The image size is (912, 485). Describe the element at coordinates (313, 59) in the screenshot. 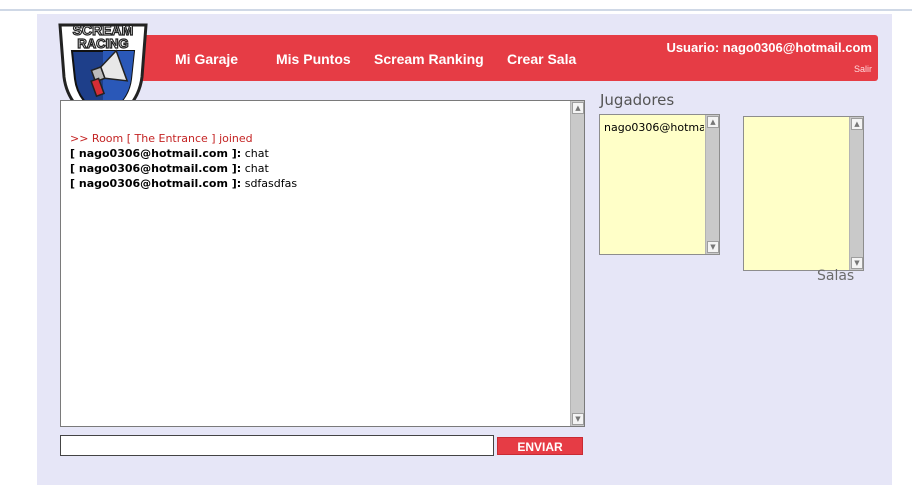

I see `nav-mis-puntos: Mis Puntos` at that location.